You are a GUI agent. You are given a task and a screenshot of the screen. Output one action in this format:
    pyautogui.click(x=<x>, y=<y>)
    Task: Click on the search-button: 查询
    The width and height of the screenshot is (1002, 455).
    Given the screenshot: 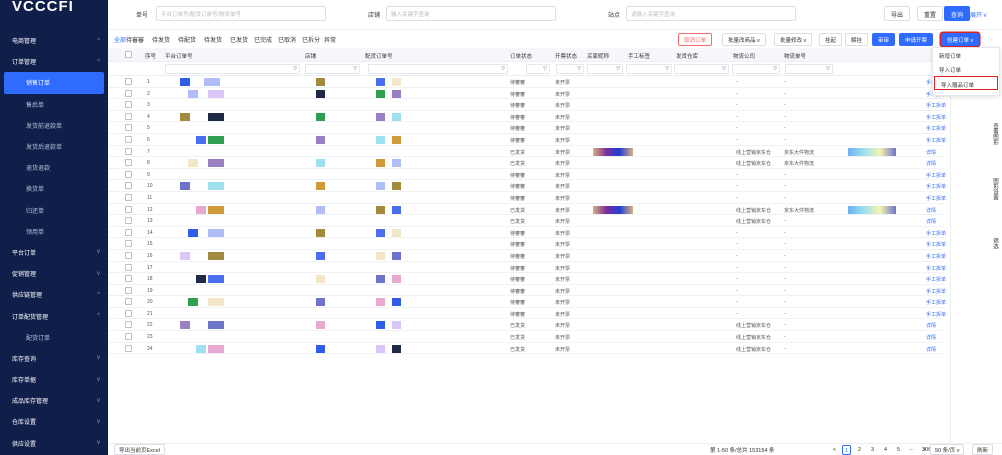 What is the action you would take?
    pyautogui.click(x=957, y=13)
    